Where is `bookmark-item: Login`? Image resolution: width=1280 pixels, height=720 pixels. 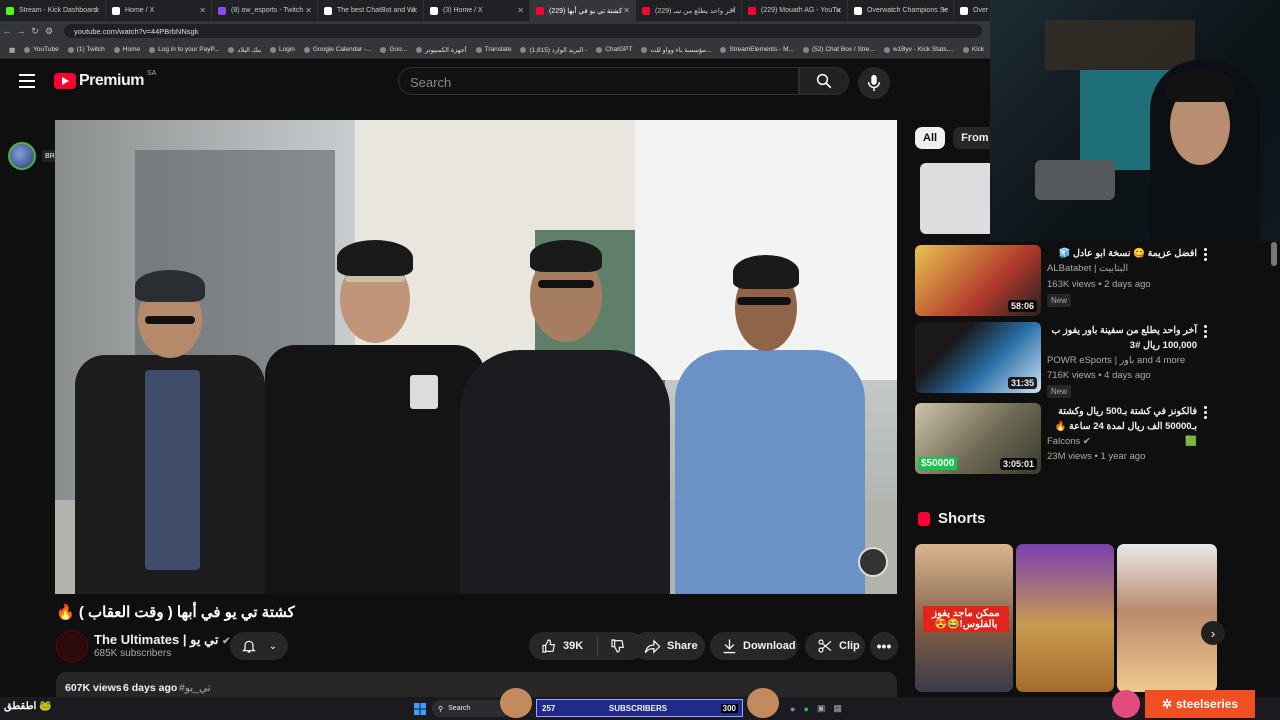 bookmark-item: Login is located at coordinates (282, 49).